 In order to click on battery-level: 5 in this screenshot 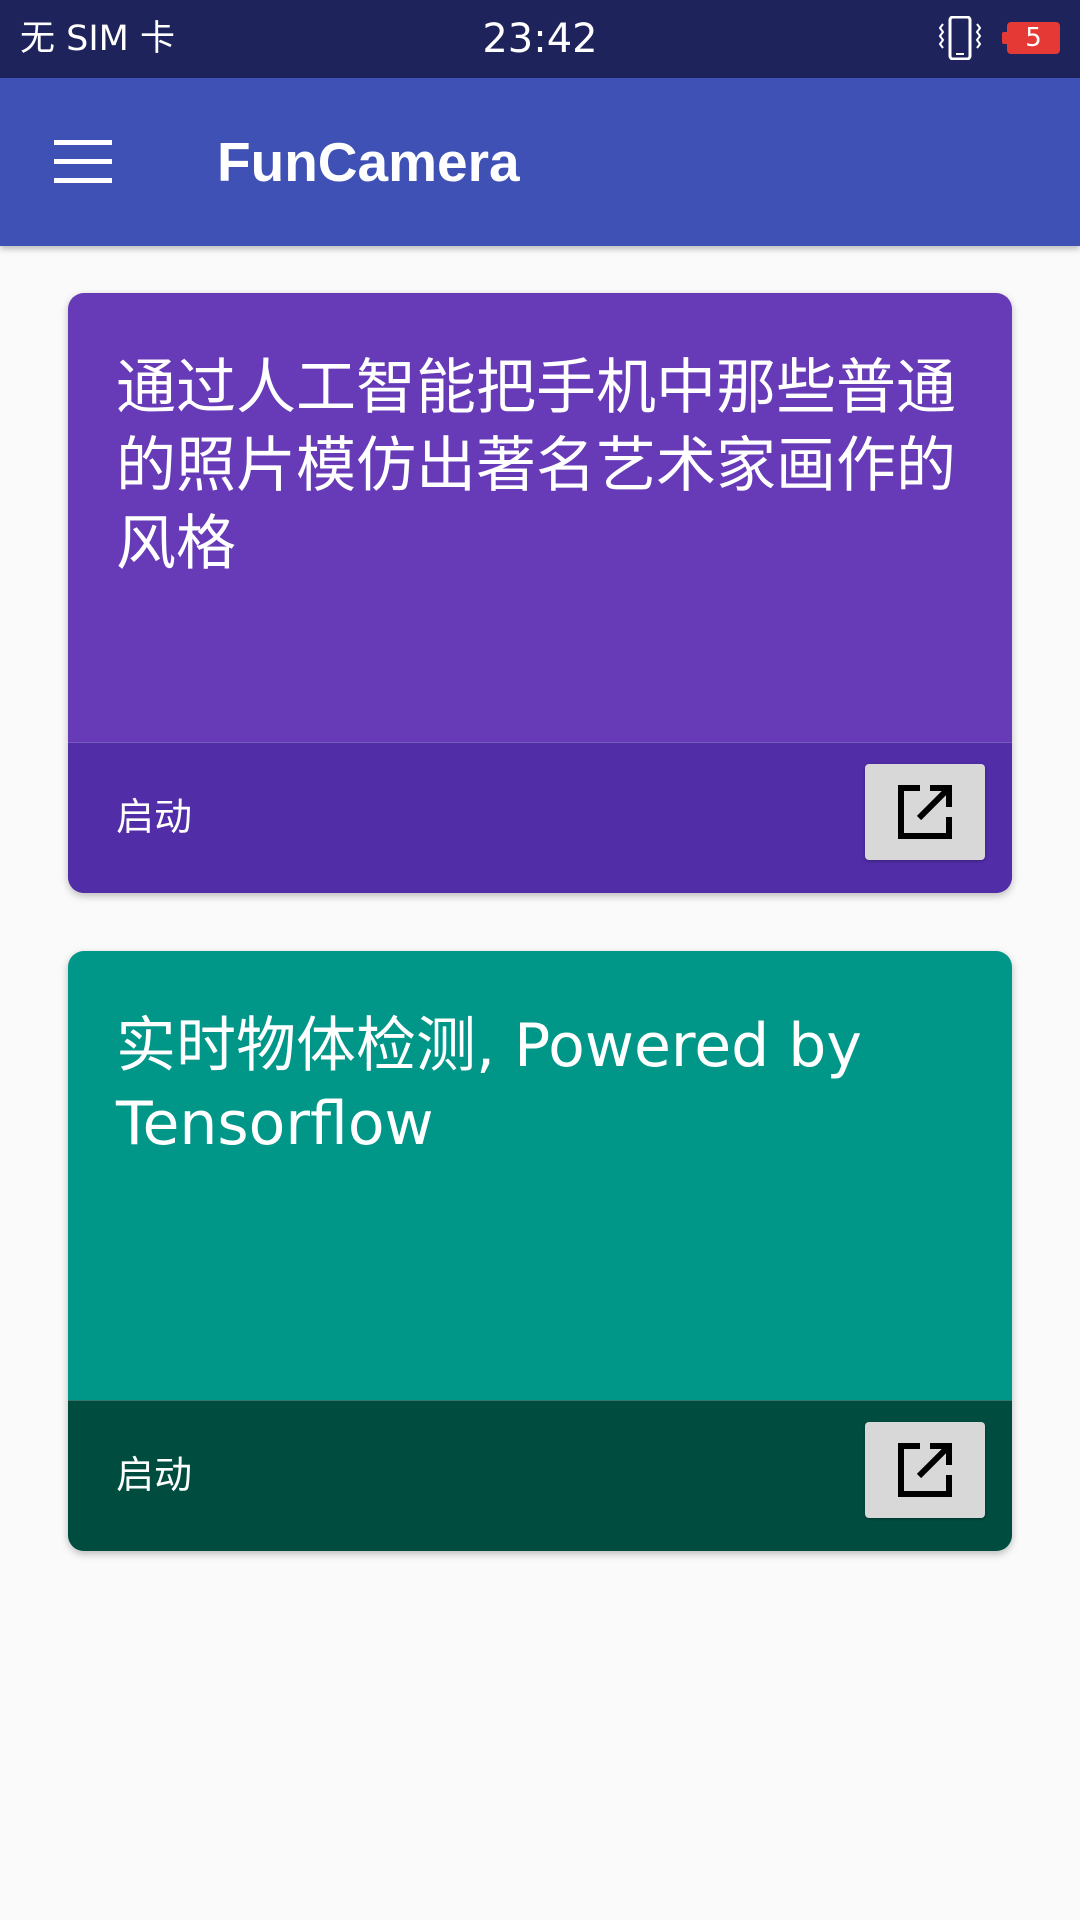, I will do `click(1033, 38)`.